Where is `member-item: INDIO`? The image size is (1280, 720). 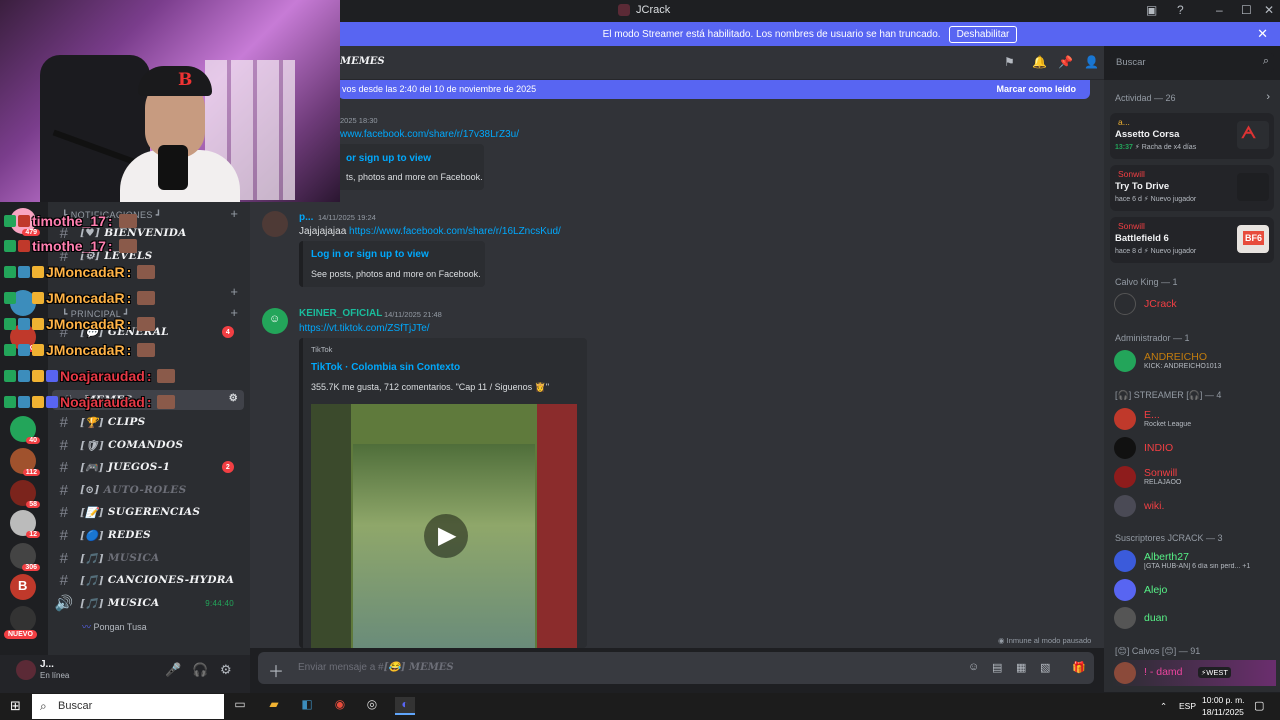 member-item: INDIO is located at coordinates (1194, 448).